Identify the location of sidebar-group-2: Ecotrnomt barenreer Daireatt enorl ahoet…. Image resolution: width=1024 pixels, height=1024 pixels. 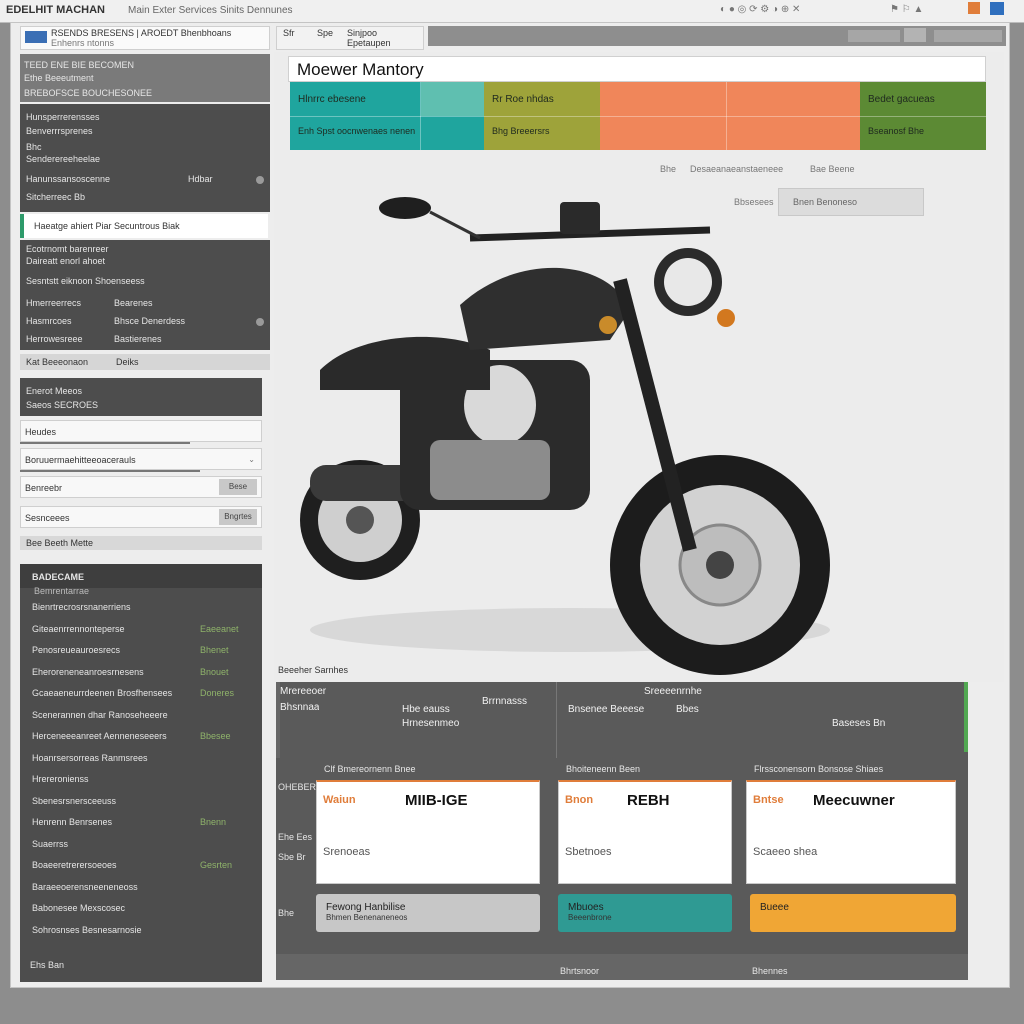
(145, 295).